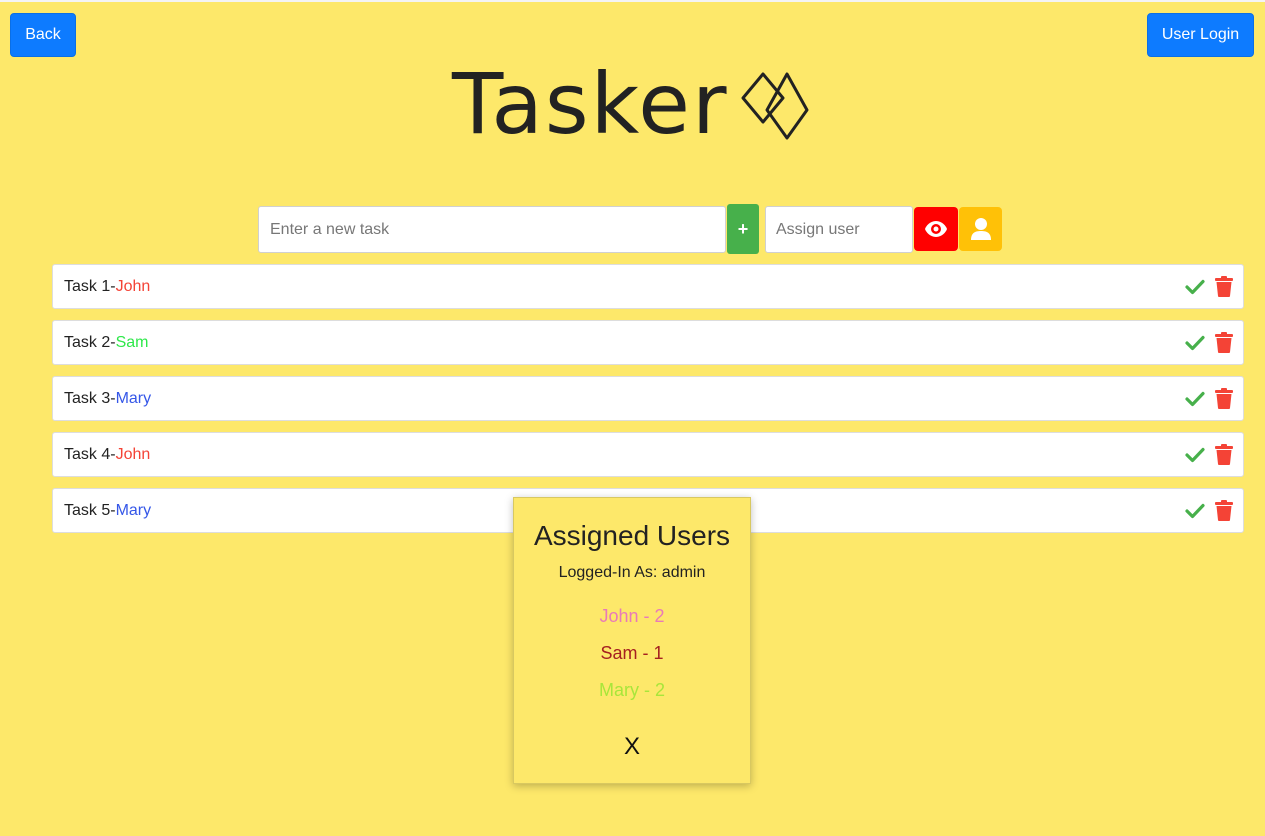 The image size is (1265, 836). I want to click on close-modal-button: X, so click(632, 747).